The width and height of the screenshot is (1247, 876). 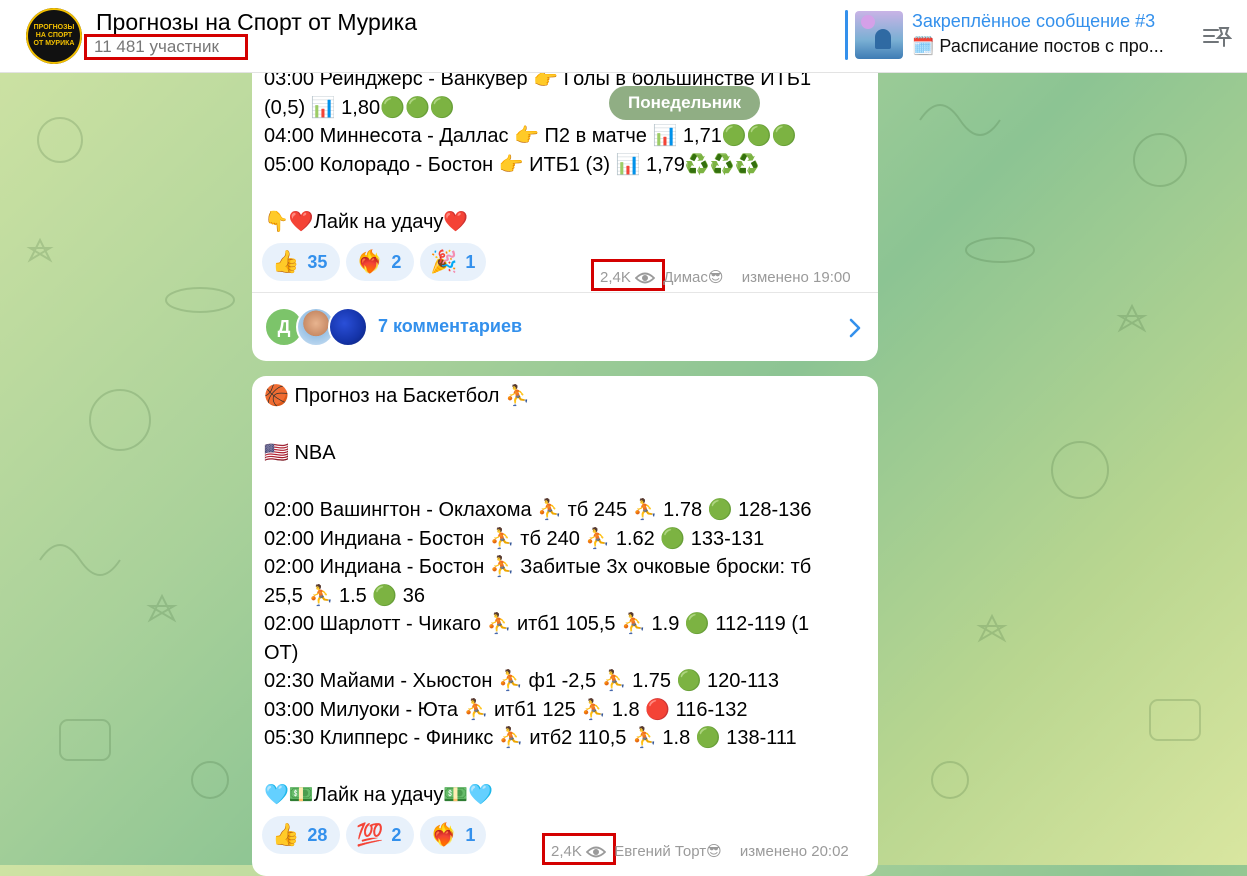 I want to click on unpin-icon, so click(x=1216, y=36).